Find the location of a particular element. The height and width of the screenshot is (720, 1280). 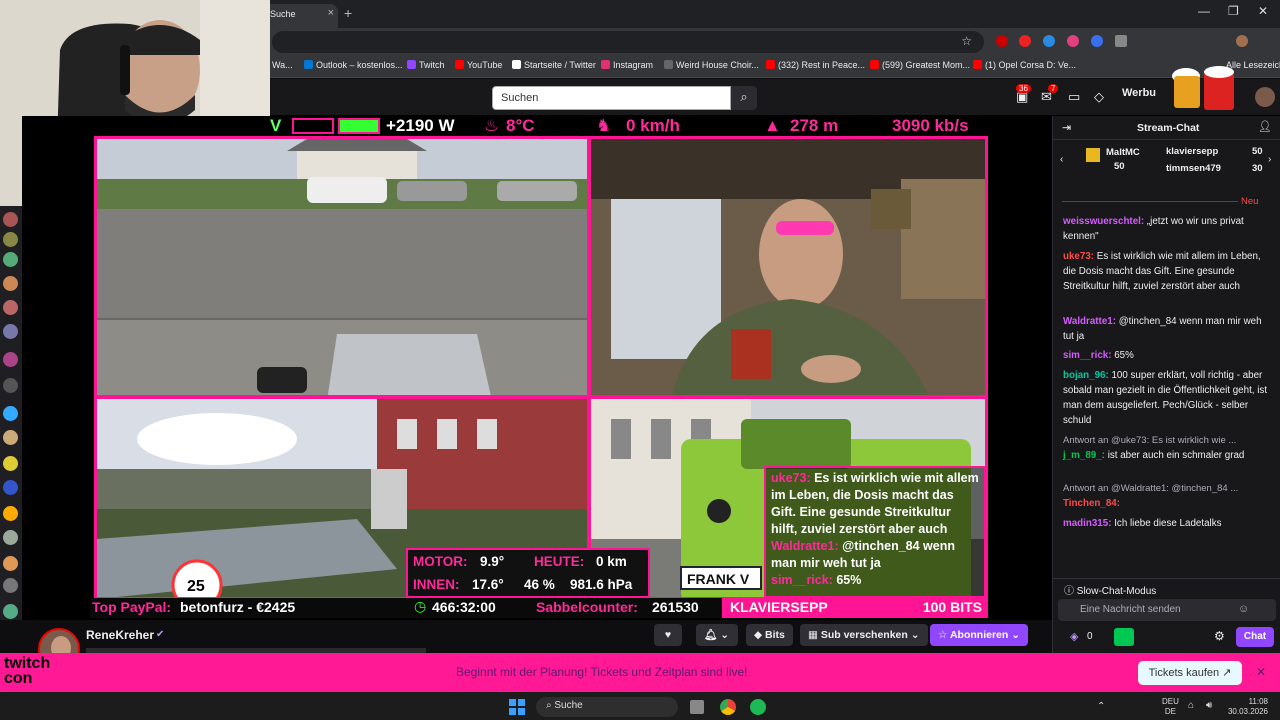

bits-alert: KLAVIERSEPP 100 BITS is located at coordinates (855, 608).